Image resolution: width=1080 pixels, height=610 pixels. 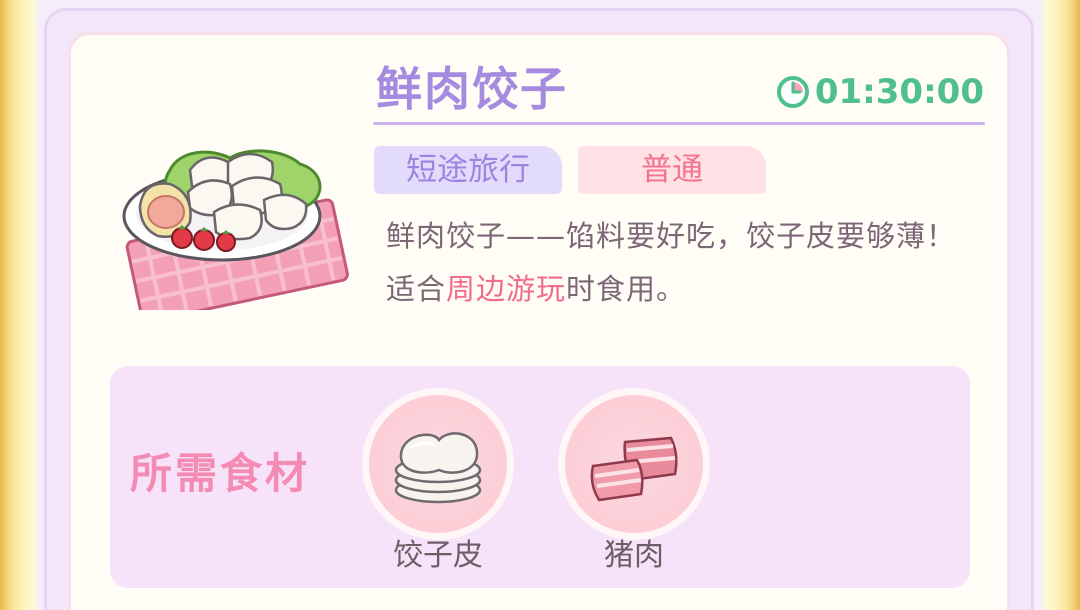 What do you see at coordinates (634, 555) in the screenshot?
I see `ingredient-label: 猪肉` at bounding box center [634, 555].